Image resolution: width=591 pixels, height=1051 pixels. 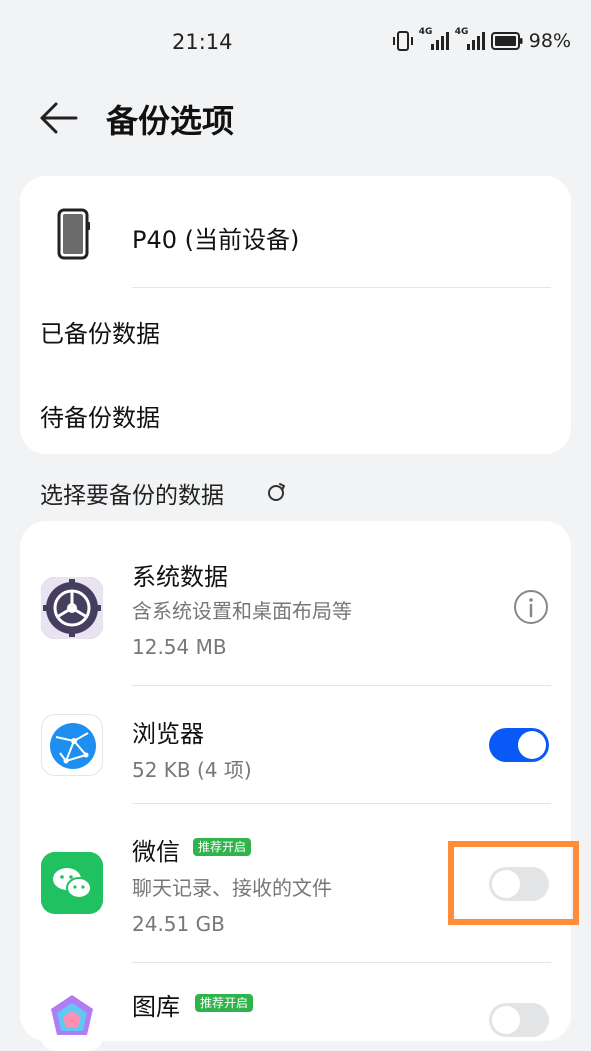 I want to click on browser-icon, so click(x=72, y=745).